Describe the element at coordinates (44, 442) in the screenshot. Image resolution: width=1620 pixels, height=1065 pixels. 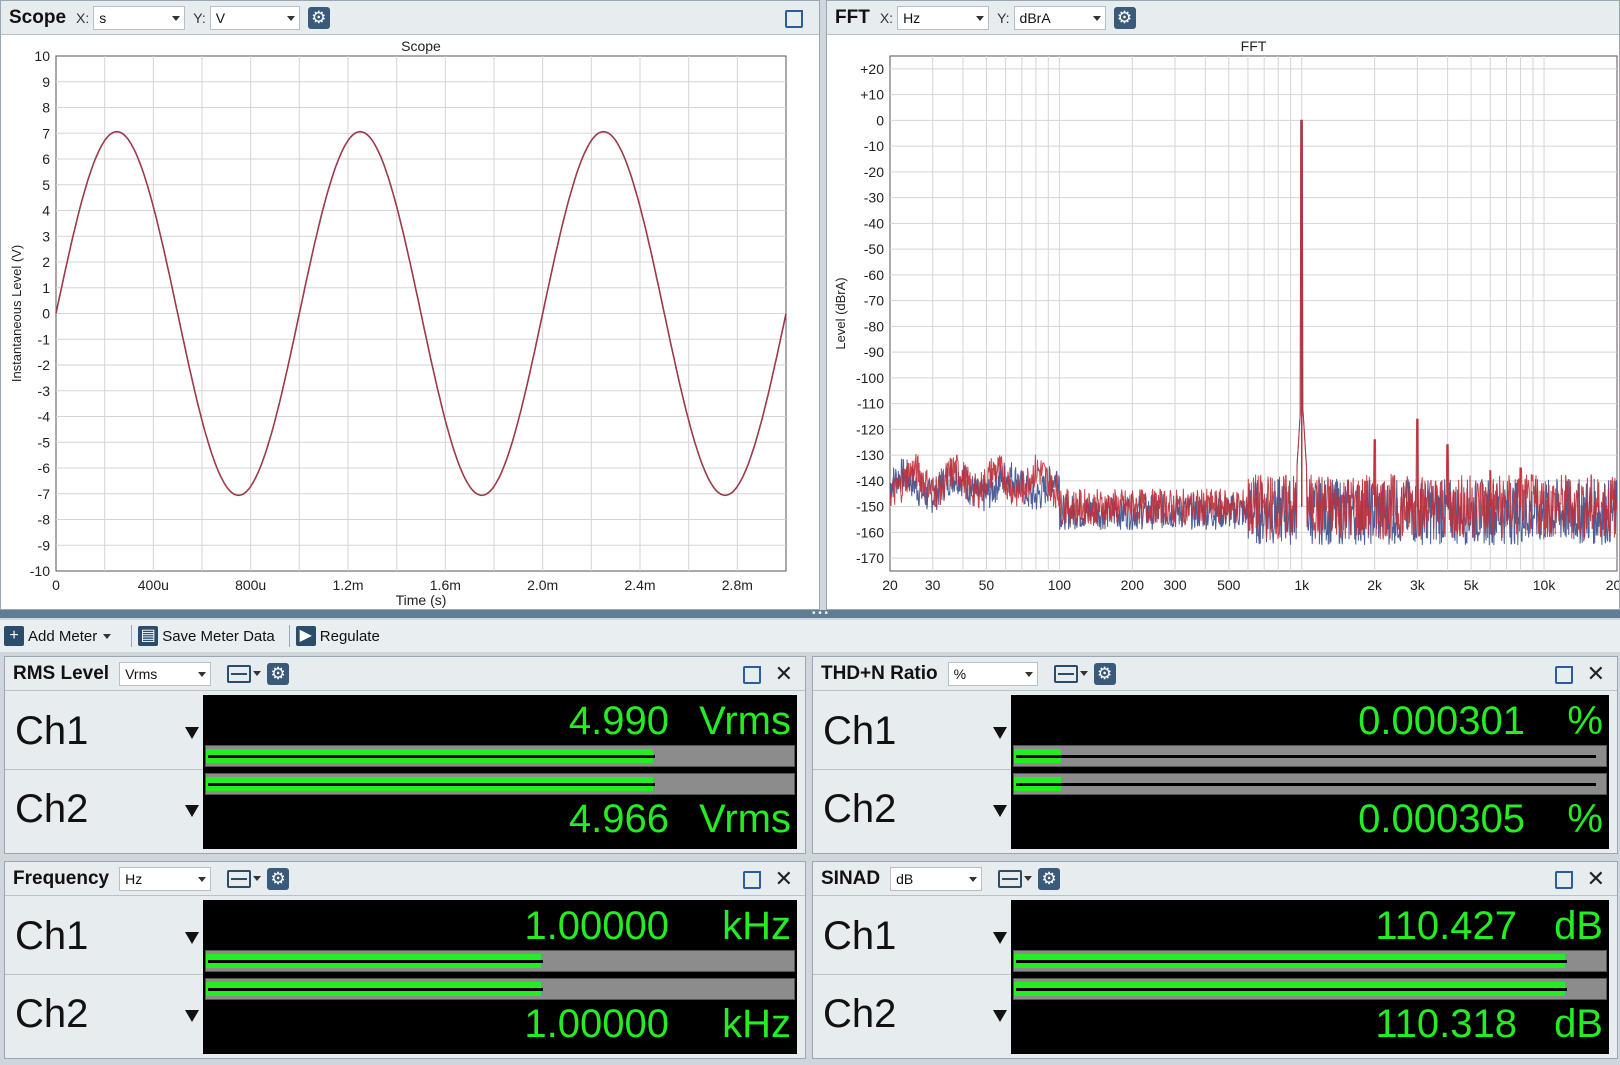
I see `y-tick-label: -5` at that location.